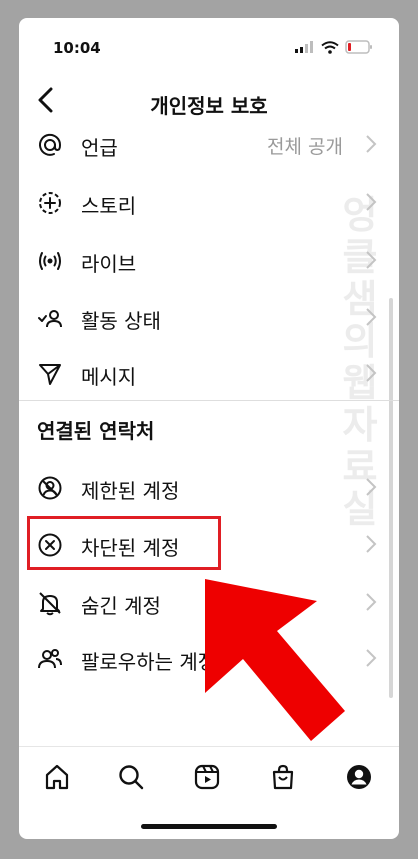 Image resolution: width=418 pixels, height=859 pixels. What do you see at coordinates (50, 659) in the screenshot?
I see `people-icon` at bounding box center [50, 659].